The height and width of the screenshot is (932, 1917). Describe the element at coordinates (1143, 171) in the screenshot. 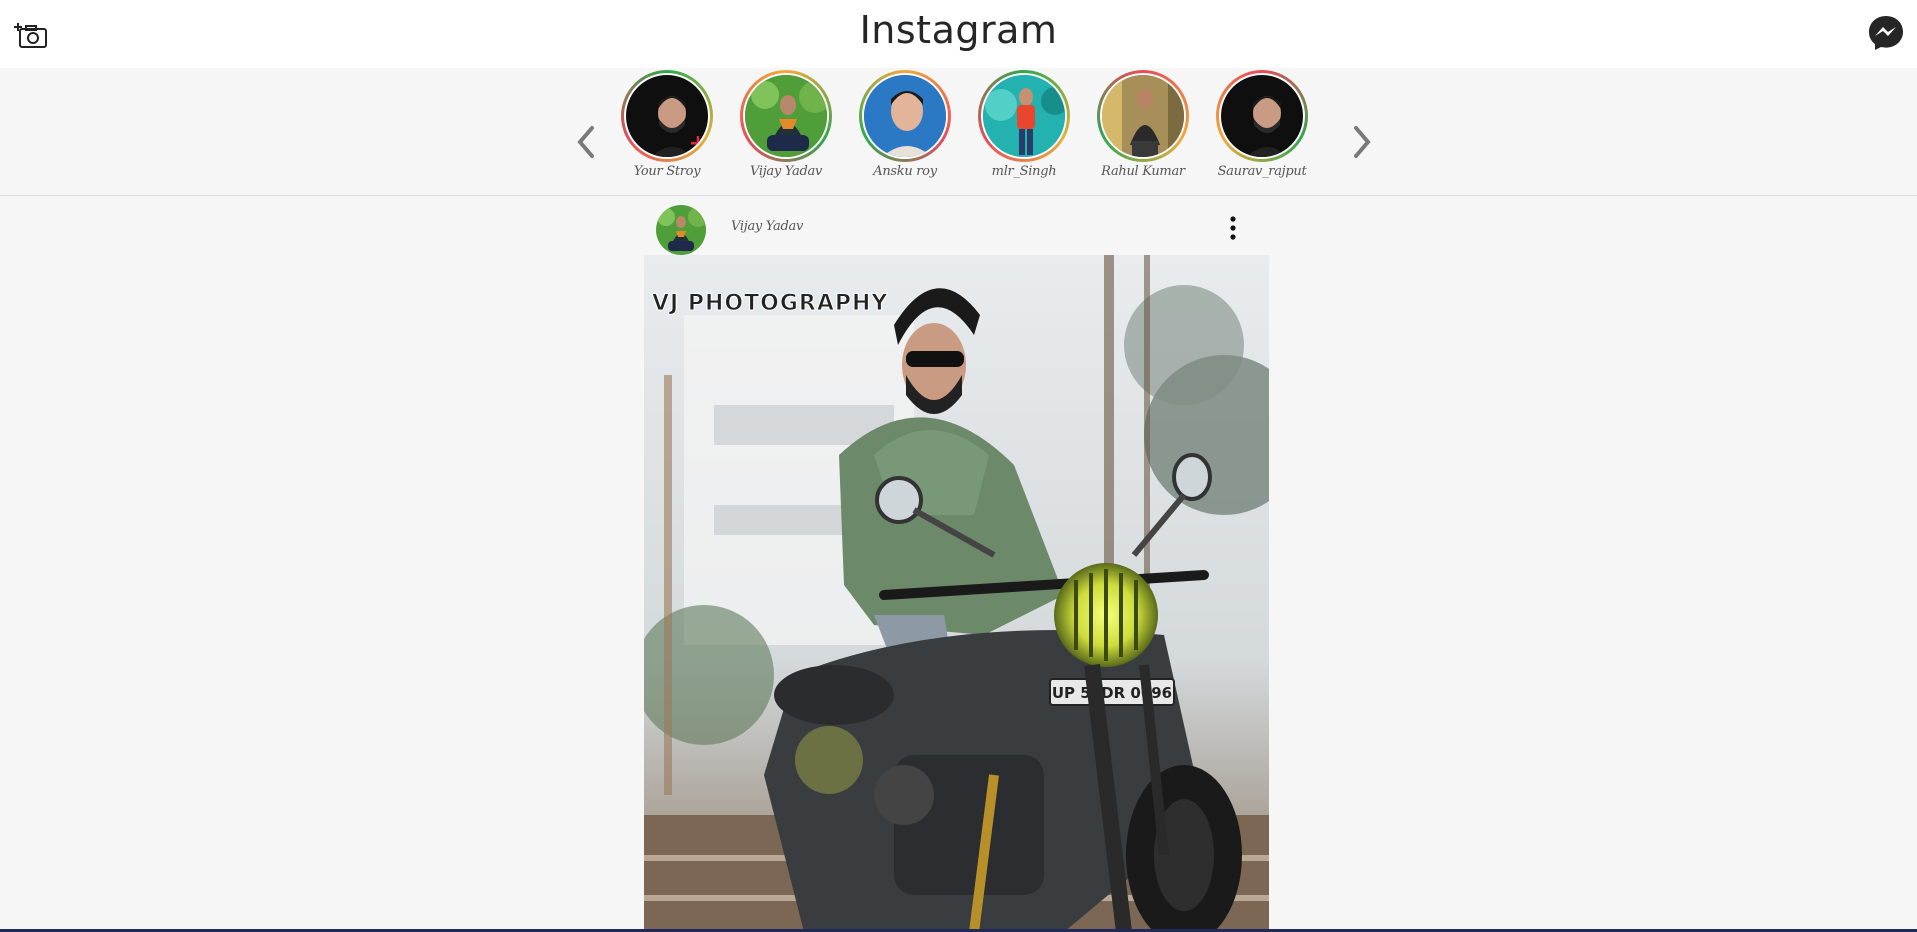

I see `story-label: Rahul Kumar` at that location.